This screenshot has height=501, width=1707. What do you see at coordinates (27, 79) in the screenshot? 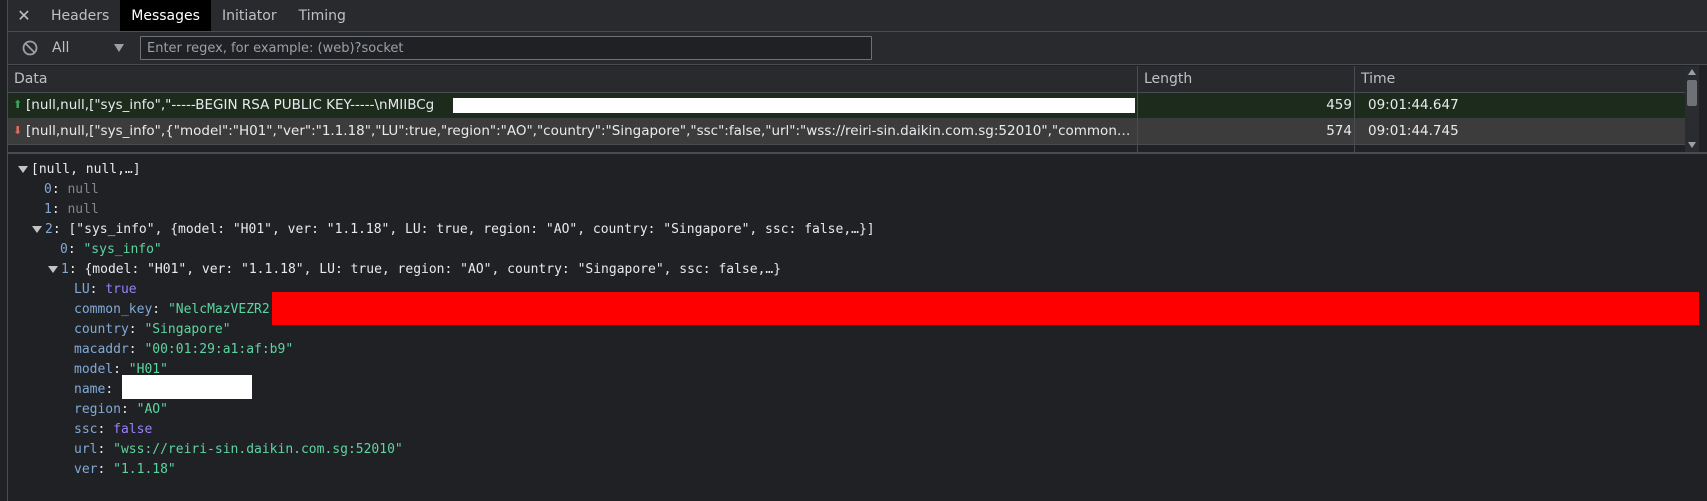
I see `column-header-data: Data` at bounding box center [27, 79].